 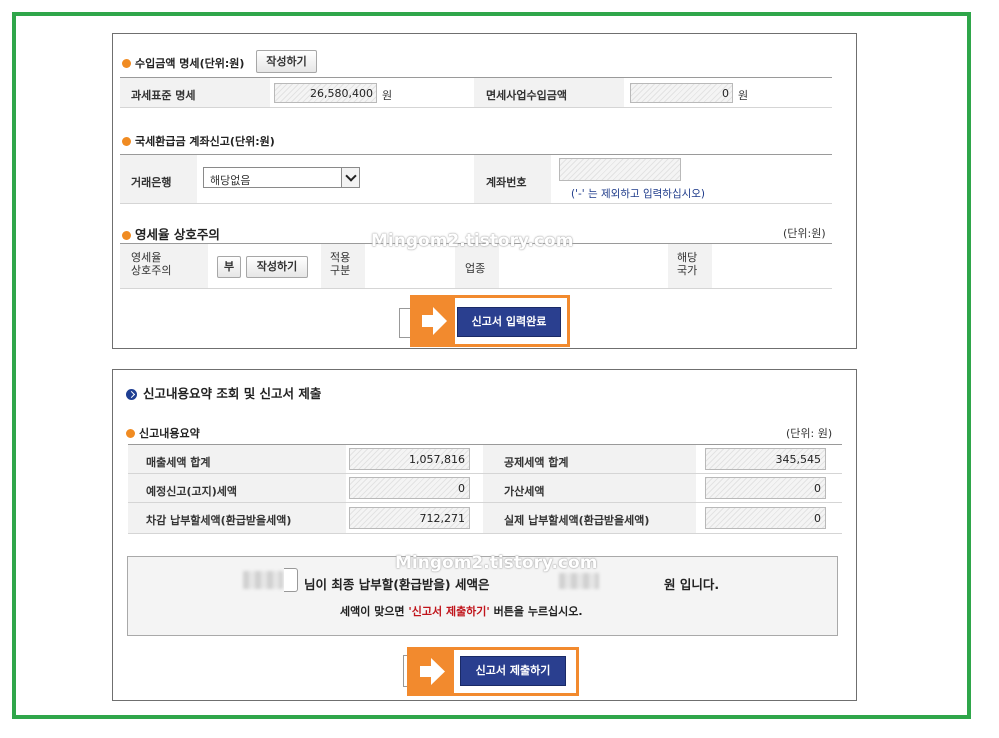 What do you see at coordinates (163, 95) in the screenshot?
I see `tax-base-label: 과세표준 명세` at bounding box center [163, 95].